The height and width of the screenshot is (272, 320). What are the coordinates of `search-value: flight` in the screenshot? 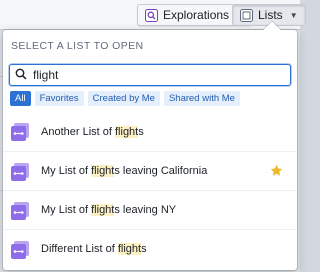 It's located at (46, 75).